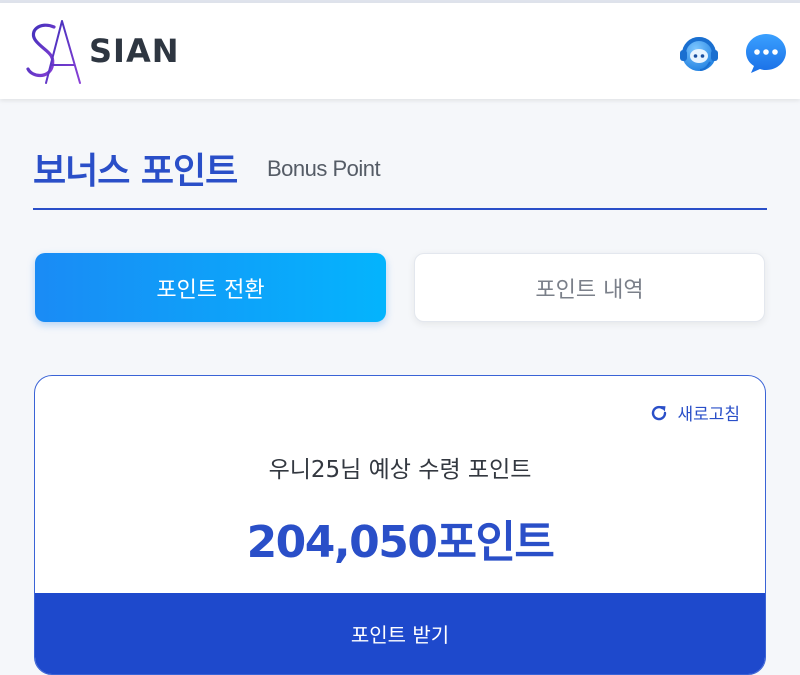 The height and width of the screenshot is (675, 800). I want to click on tab-point-history: 포인트 내역, so click(589, 287).